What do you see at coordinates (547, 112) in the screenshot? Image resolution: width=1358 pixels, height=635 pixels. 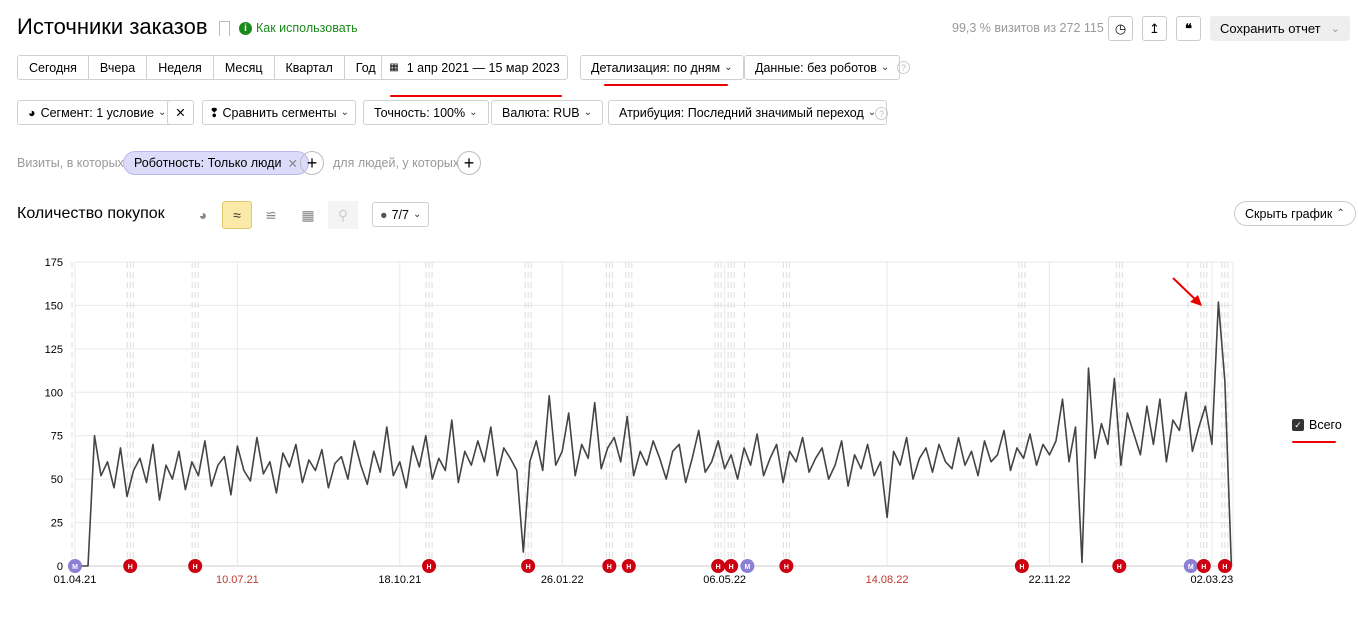 I see `currency-dropdown: Валюта: RUB ⌄` at bounding box center [547, 112].